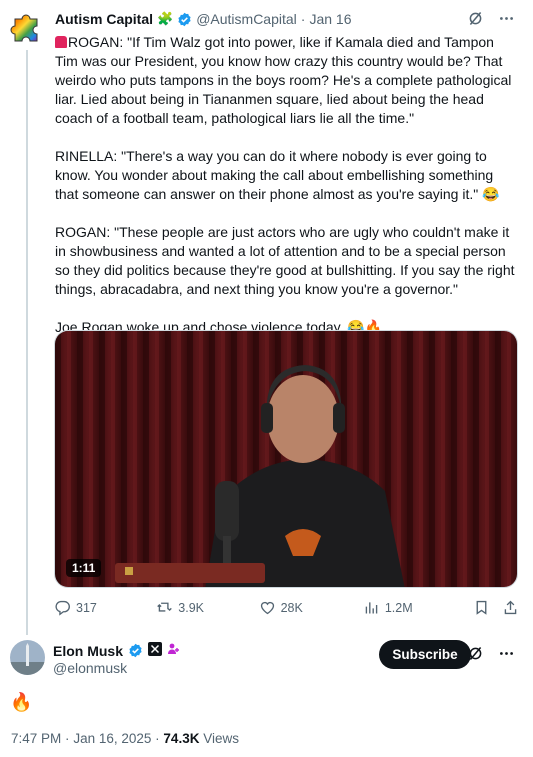  I want to click on reply-icon, so click(62, 608).